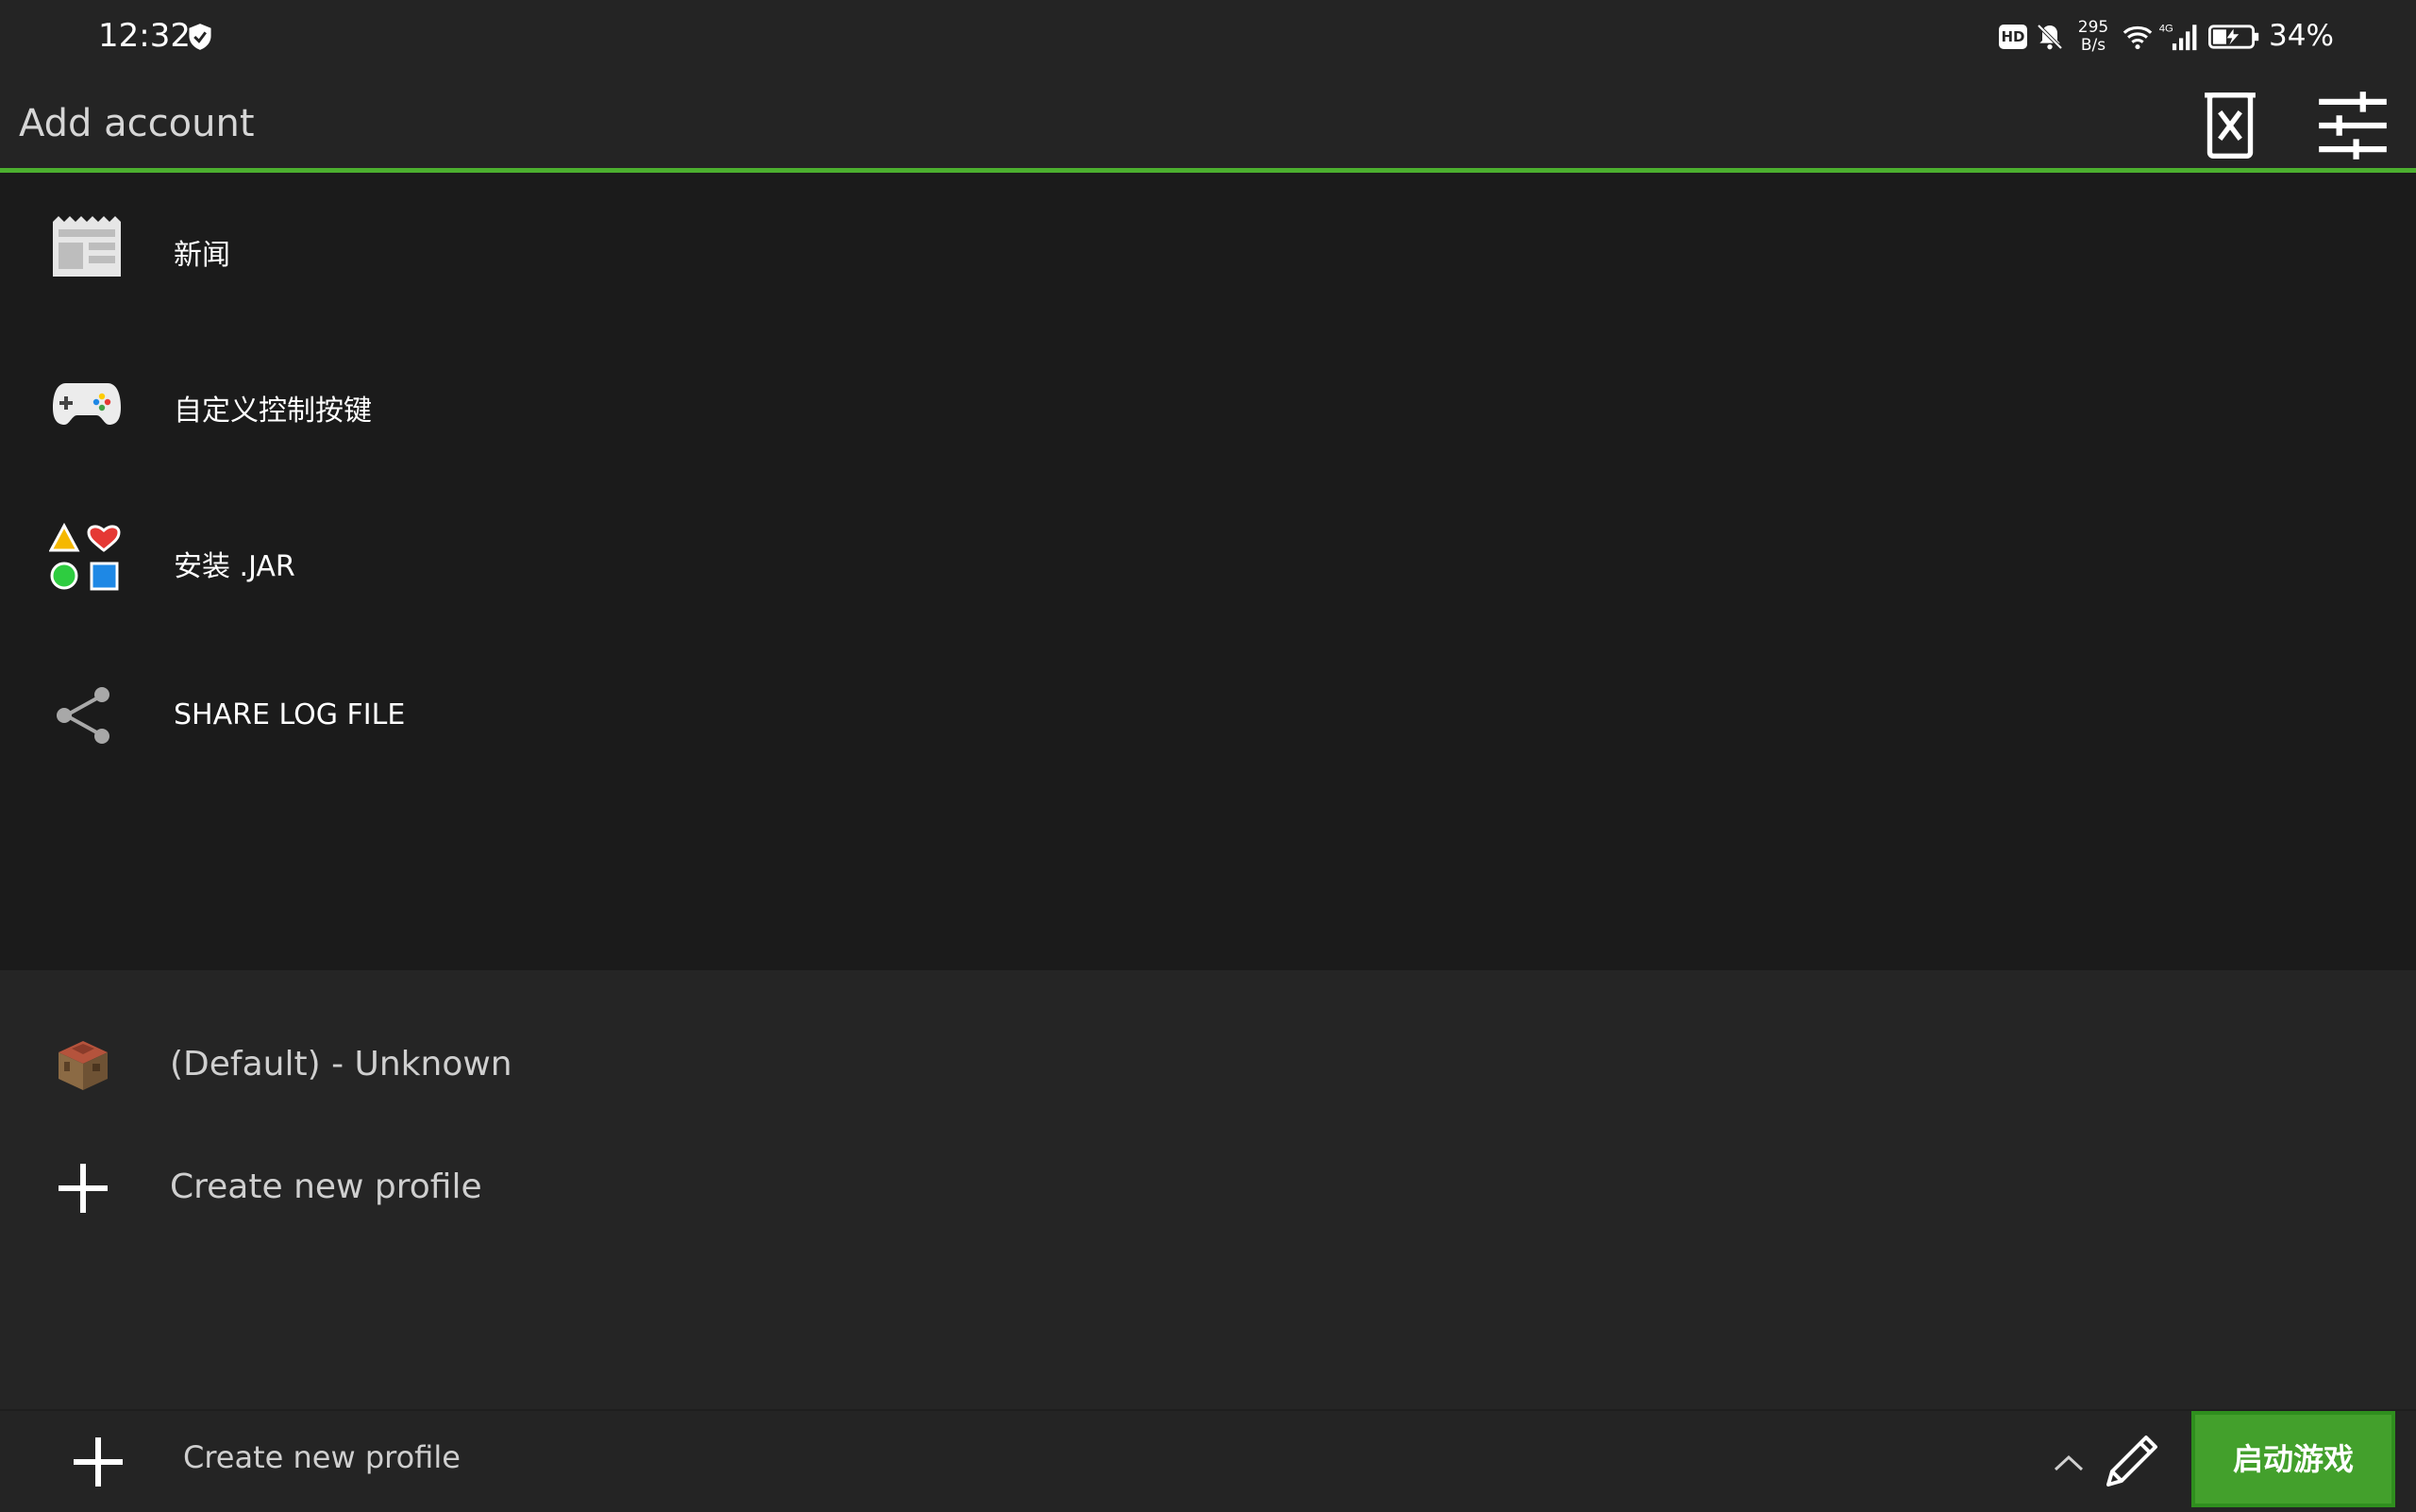 This screenshot has width=2416, height=1512. What do you see at coordinates (1208, 1066) in the screenshot?
I see `profile-item-default: (Default) - Unknown` at bounding box center [1208, 1066].